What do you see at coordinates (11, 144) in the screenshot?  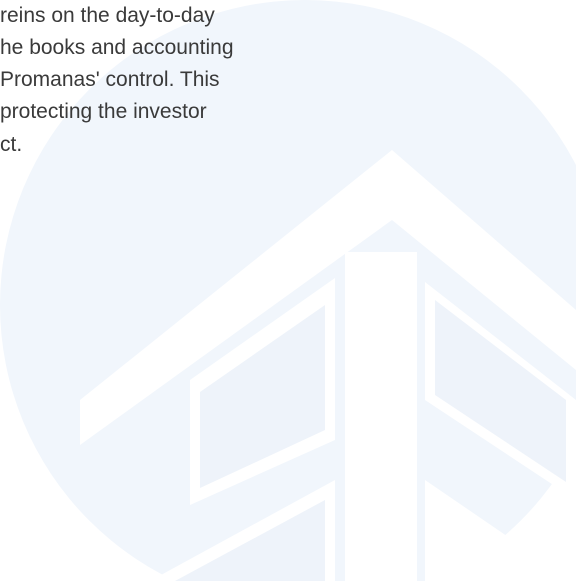 I see `paragraph-line: ct.` at bounding box center [11, 144].